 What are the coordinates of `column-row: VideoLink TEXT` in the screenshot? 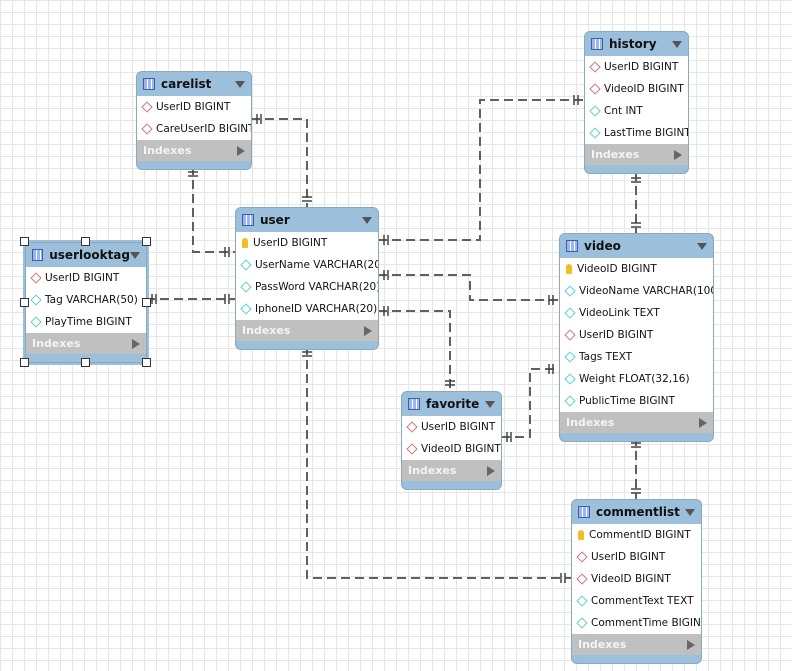 It's located at (636, 313).